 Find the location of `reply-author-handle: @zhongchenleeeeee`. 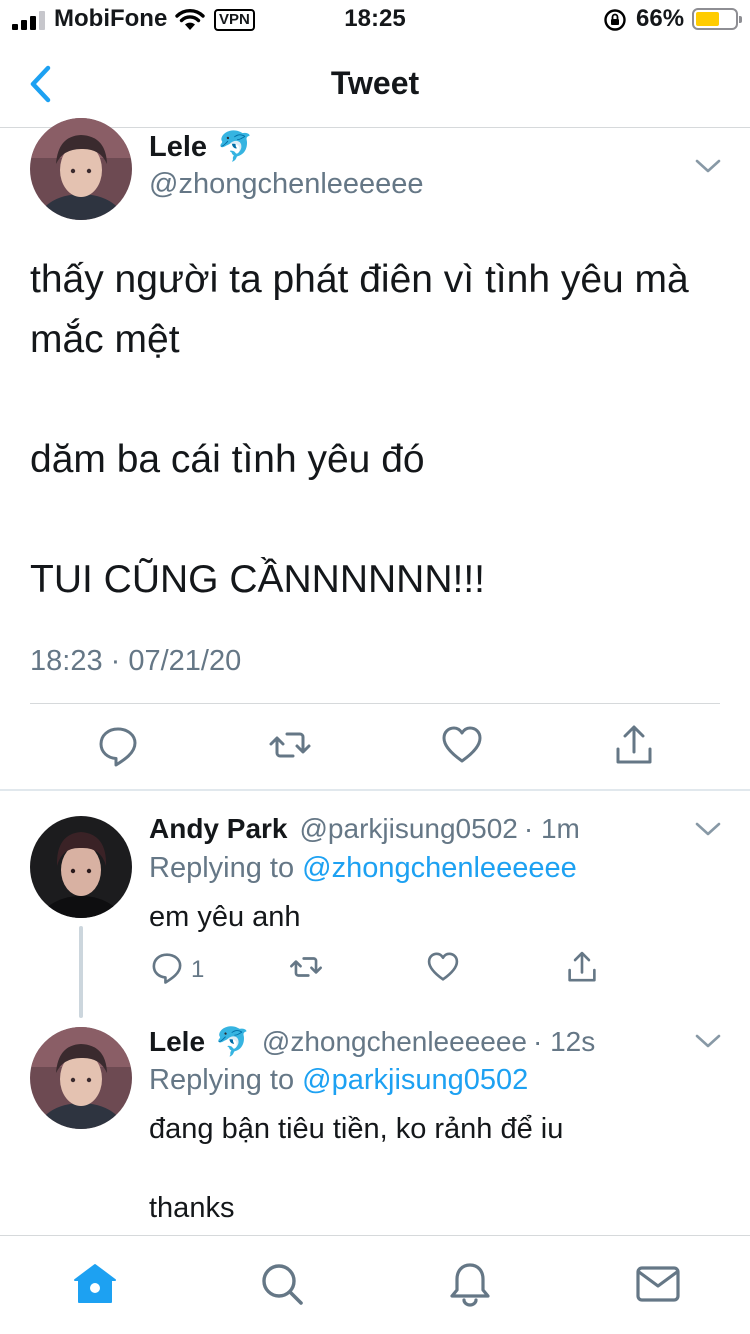

reply-author-handle: @zhongchenleeeeee is located at coordinates (394, 1041).